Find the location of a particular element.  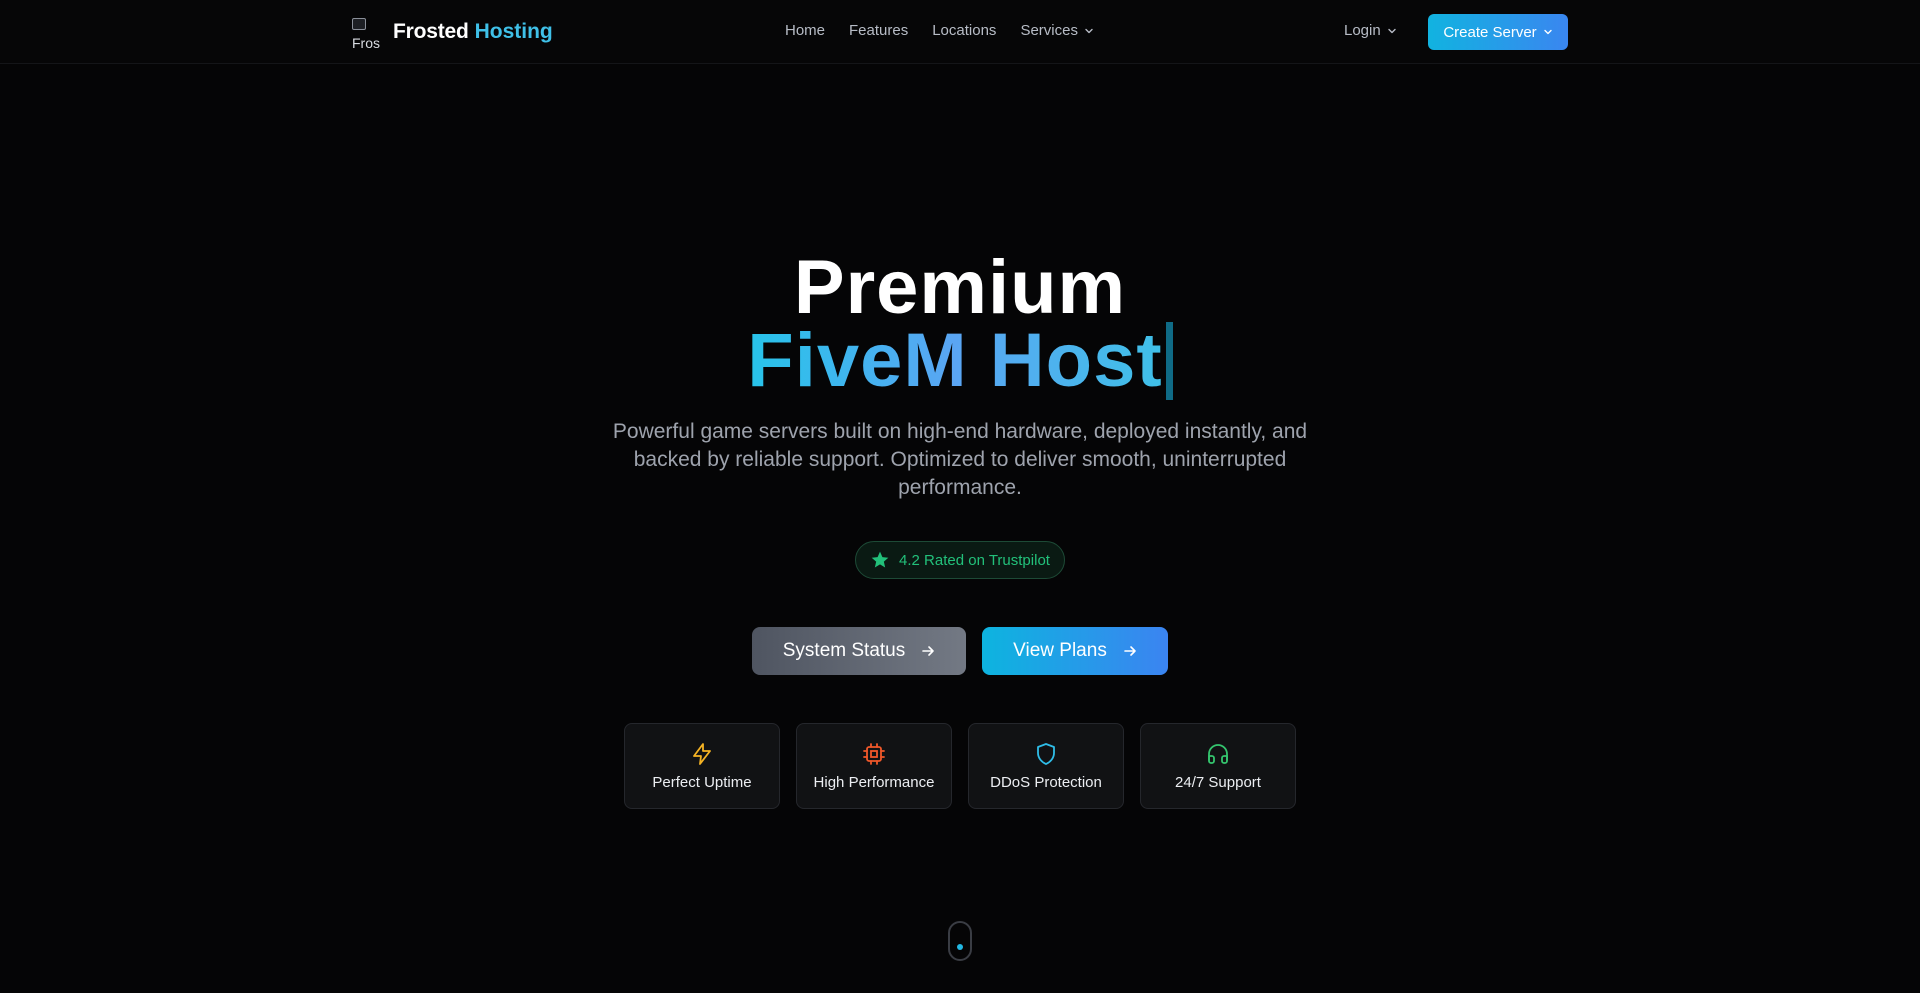

brand: Fros Frosted Hosting is located at coordinates (452, 32).